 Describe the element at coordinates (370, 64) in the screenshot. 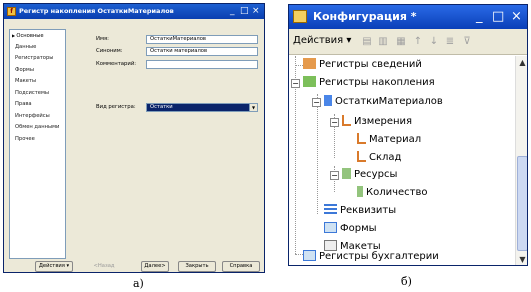

I see `tree-node-label: Регистры сведений` at that location.